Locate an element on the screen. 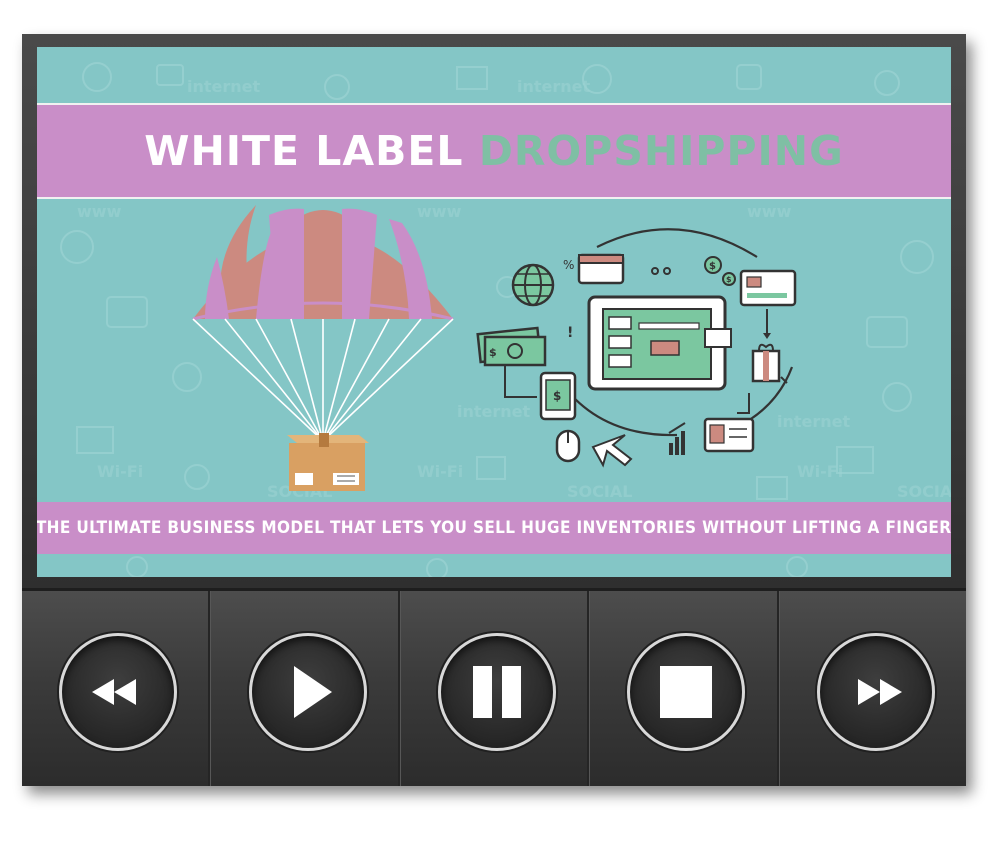  slide-title: WHITE LABEL DROPSHIPPING is located at coordinates (494, 151).